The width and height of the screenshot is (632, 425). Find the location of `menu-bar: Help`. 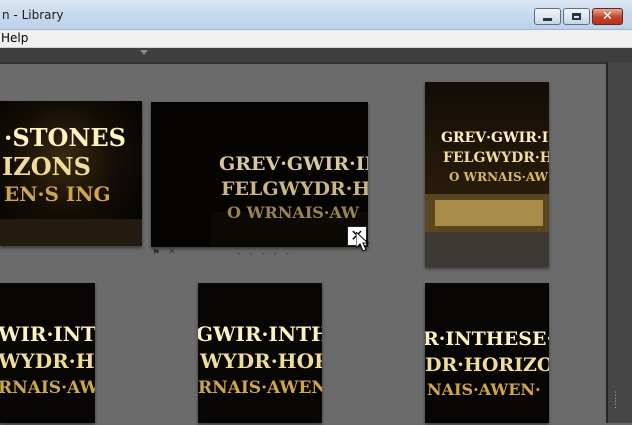

menu-bar: Help is located at coordinates (316, 39).